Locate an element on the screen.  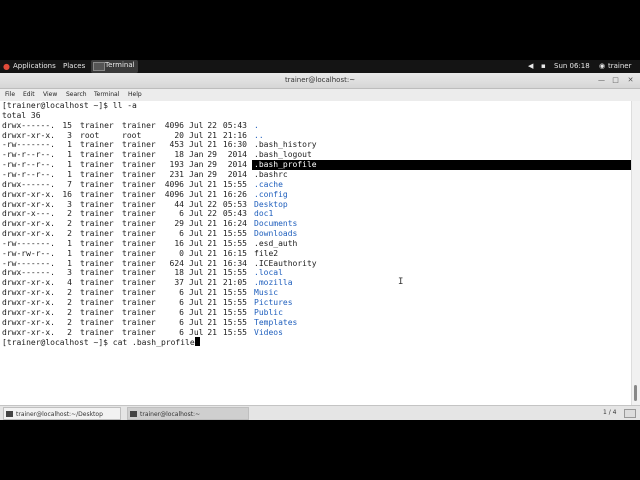
listing-size: 20 is located at coordinates (179, 135).